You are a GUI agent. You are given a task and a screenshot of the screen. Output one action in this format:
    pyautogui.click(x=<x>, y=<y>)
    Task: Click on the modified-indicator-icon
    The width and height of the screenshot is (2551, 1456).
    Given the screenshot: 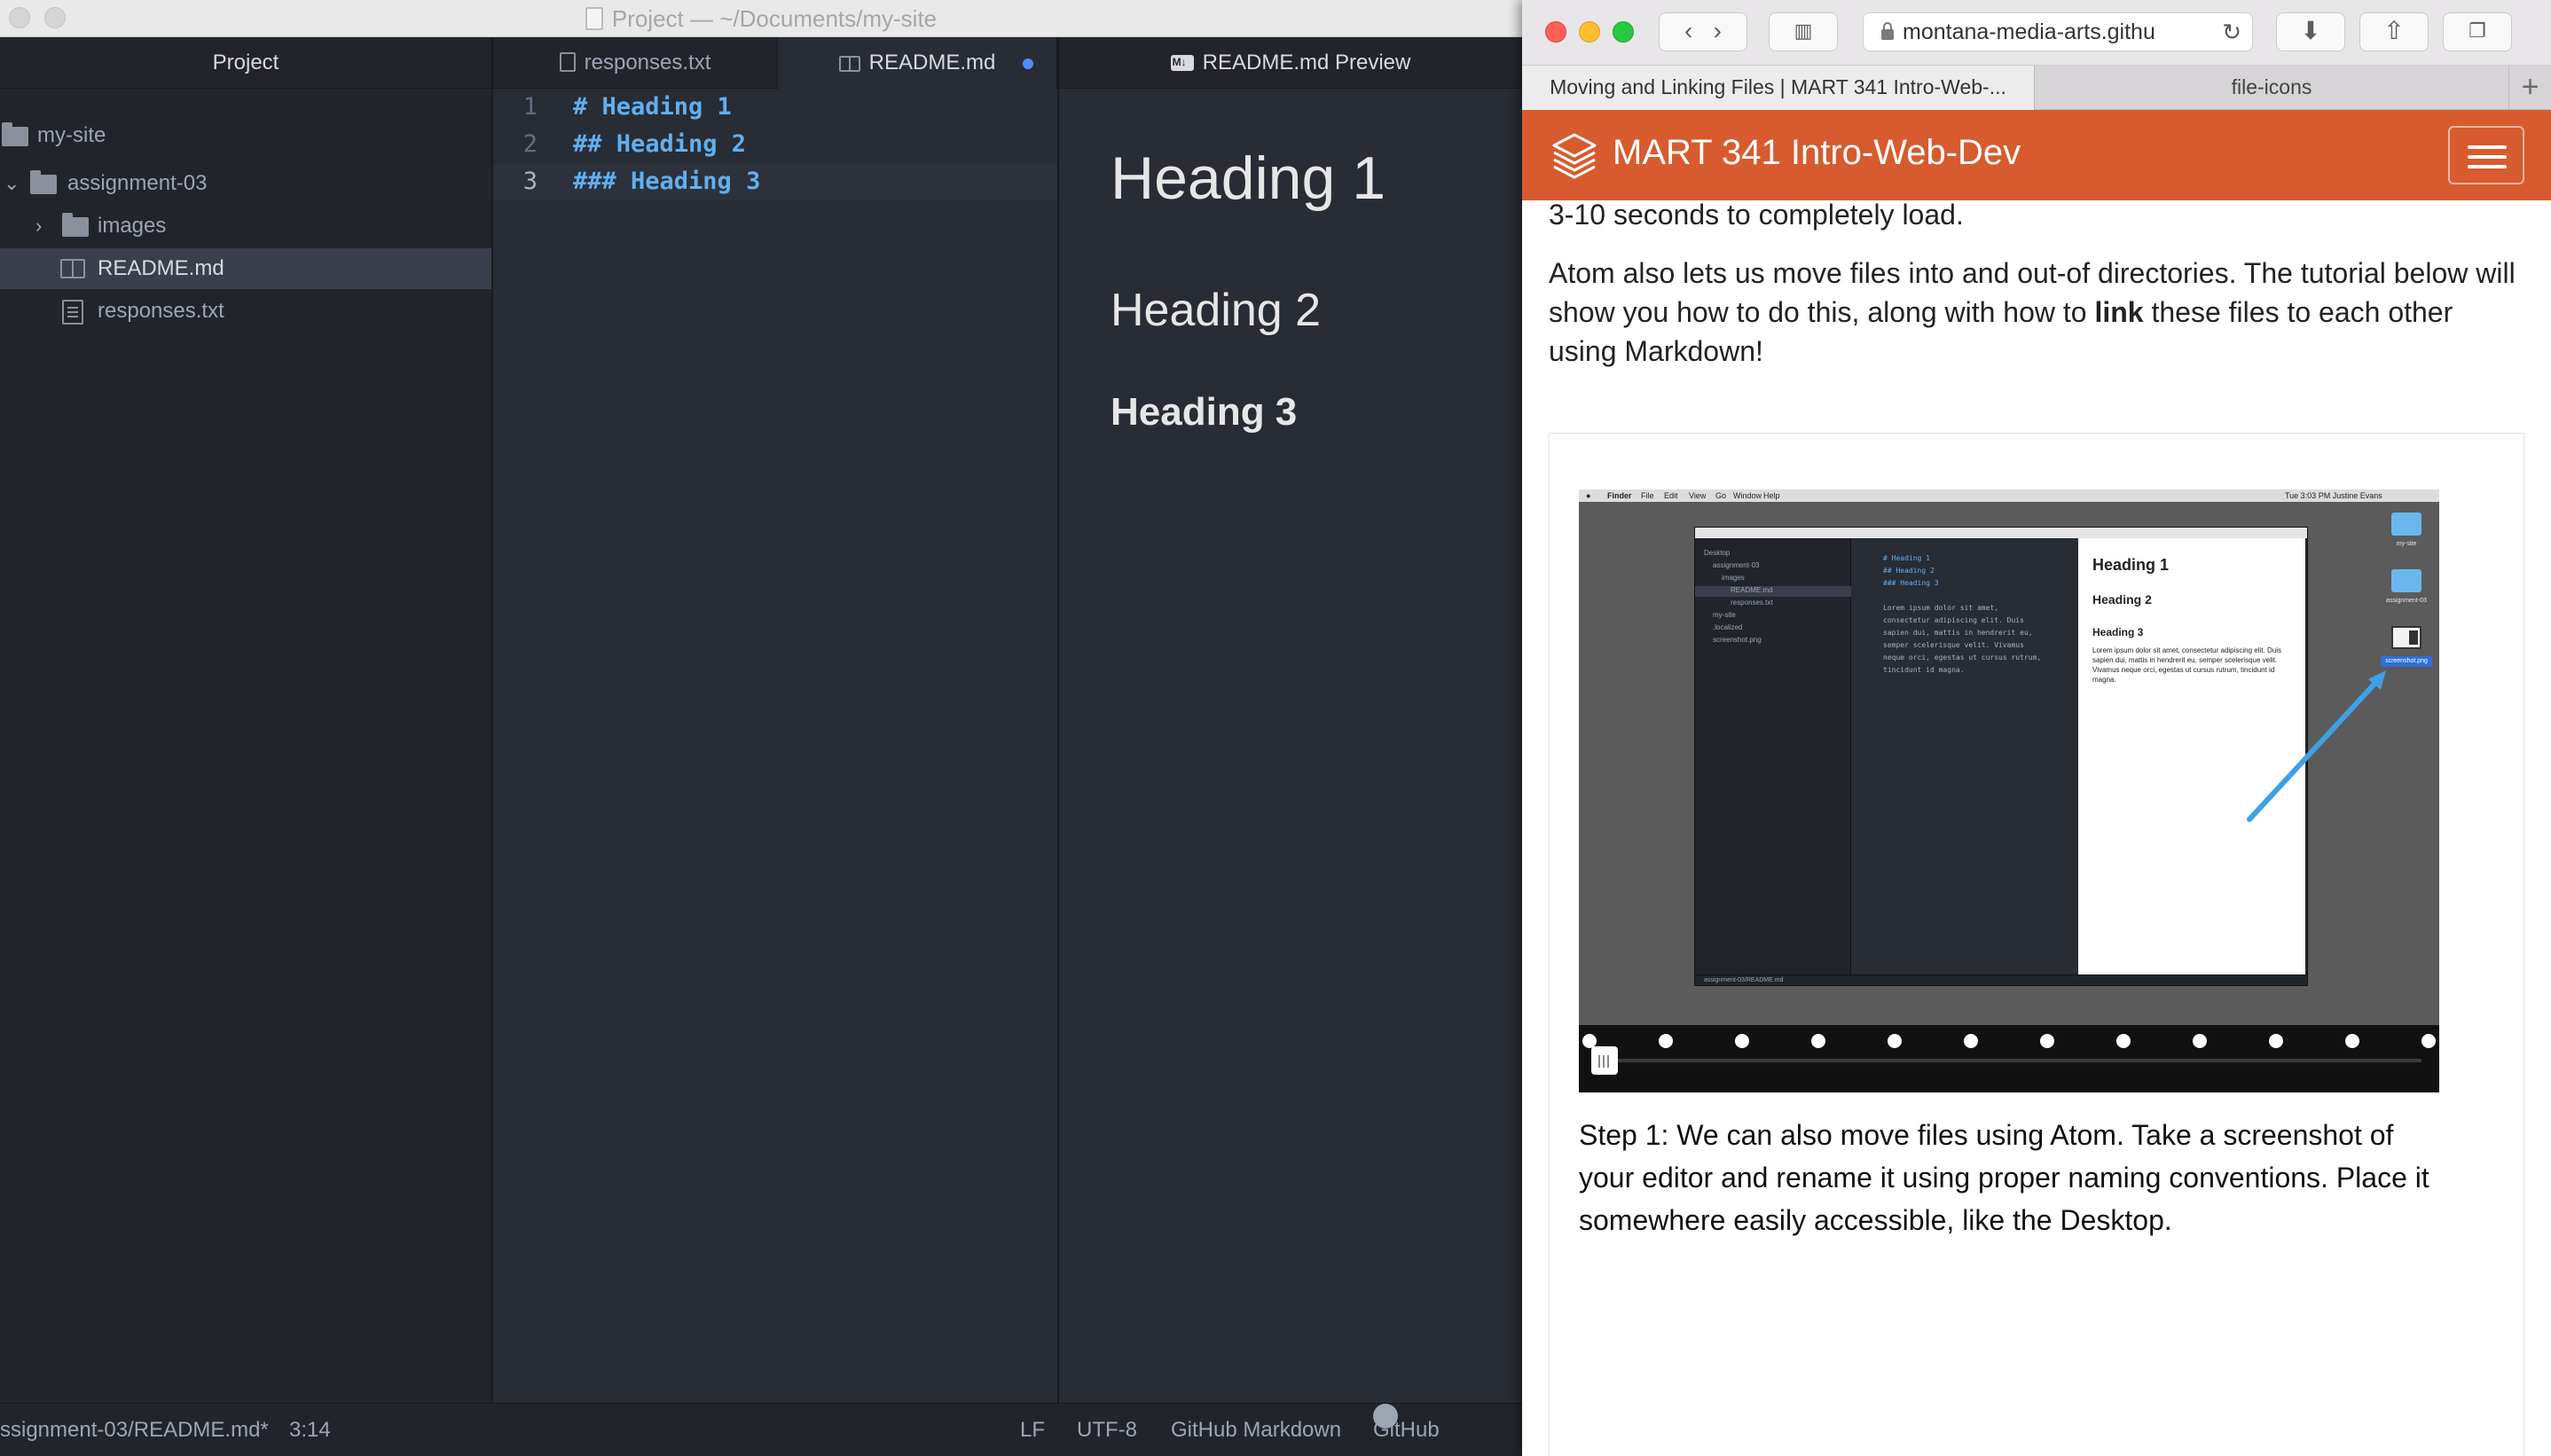 What is the action you would take?
    pyautogui.click(x=1028, y=64)
    